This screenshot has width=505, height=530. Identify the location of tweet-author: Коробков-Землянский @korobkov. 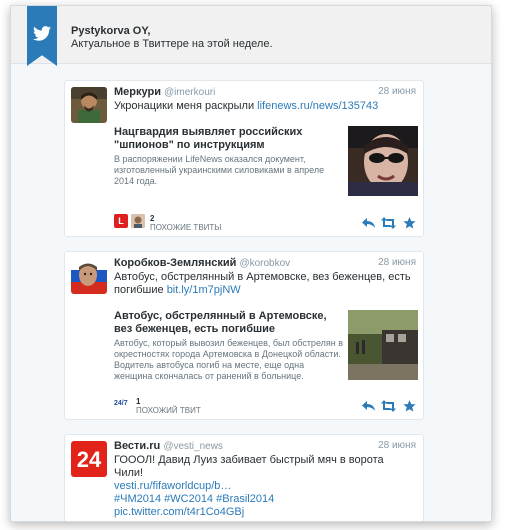
(202, 263).